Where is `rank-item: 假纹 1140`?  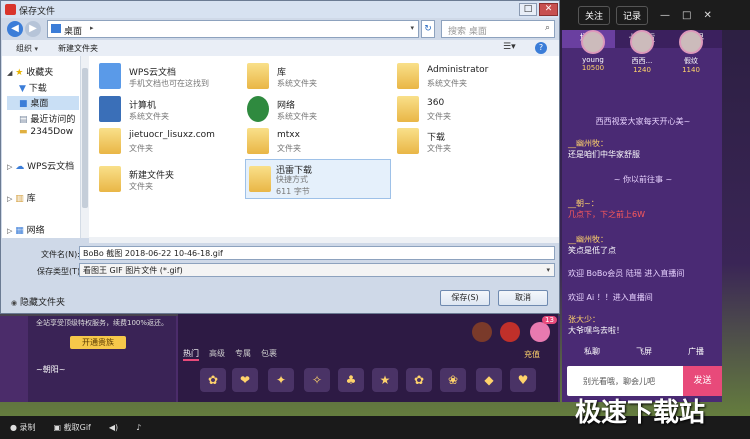 rank-item: 假纹 1140 is located at coordinates (691, 49).